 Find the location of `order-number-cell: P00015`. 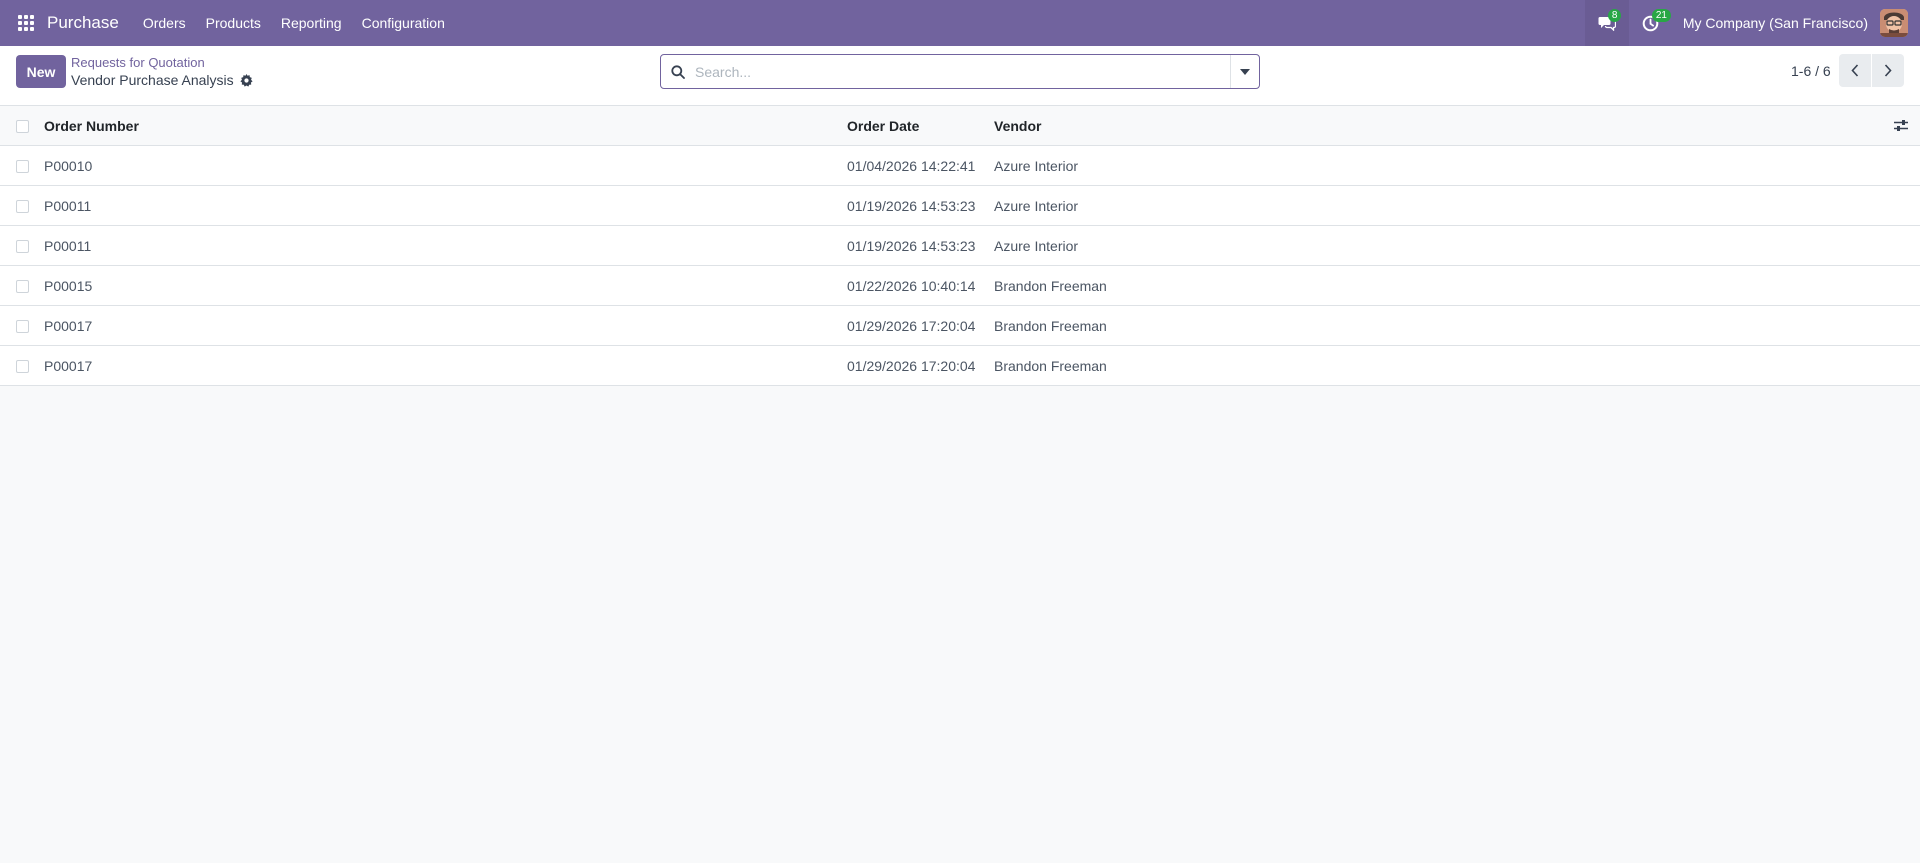

order-number-cell: P00015 is located at coordinates (68, 286).